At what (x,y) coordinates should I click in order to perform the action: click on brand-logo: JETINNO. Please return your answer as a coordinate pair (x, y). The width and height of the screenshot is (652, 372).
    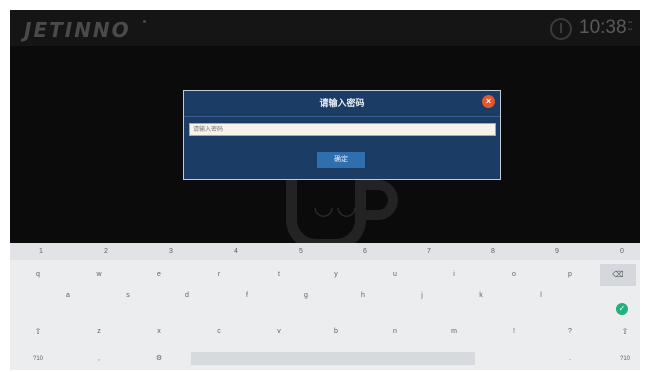
    Looking at the image, I should click on (77, 30).